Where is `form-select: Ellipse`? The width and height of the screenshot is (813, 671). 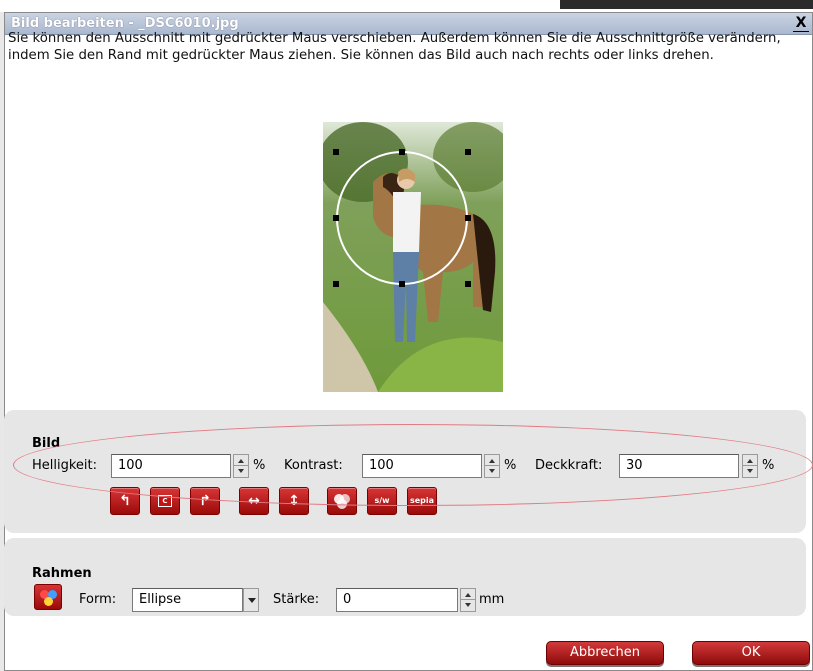
form-select: Ellipse is located at coordinates (187, 600).